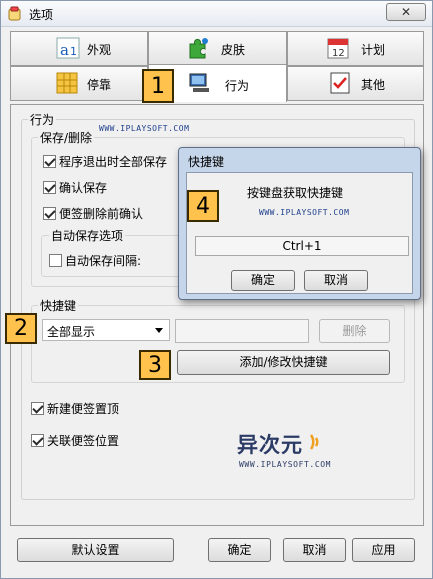 This screenshot has width=433, height=579. I want to click on callout-1: 1, so click(158, 86).